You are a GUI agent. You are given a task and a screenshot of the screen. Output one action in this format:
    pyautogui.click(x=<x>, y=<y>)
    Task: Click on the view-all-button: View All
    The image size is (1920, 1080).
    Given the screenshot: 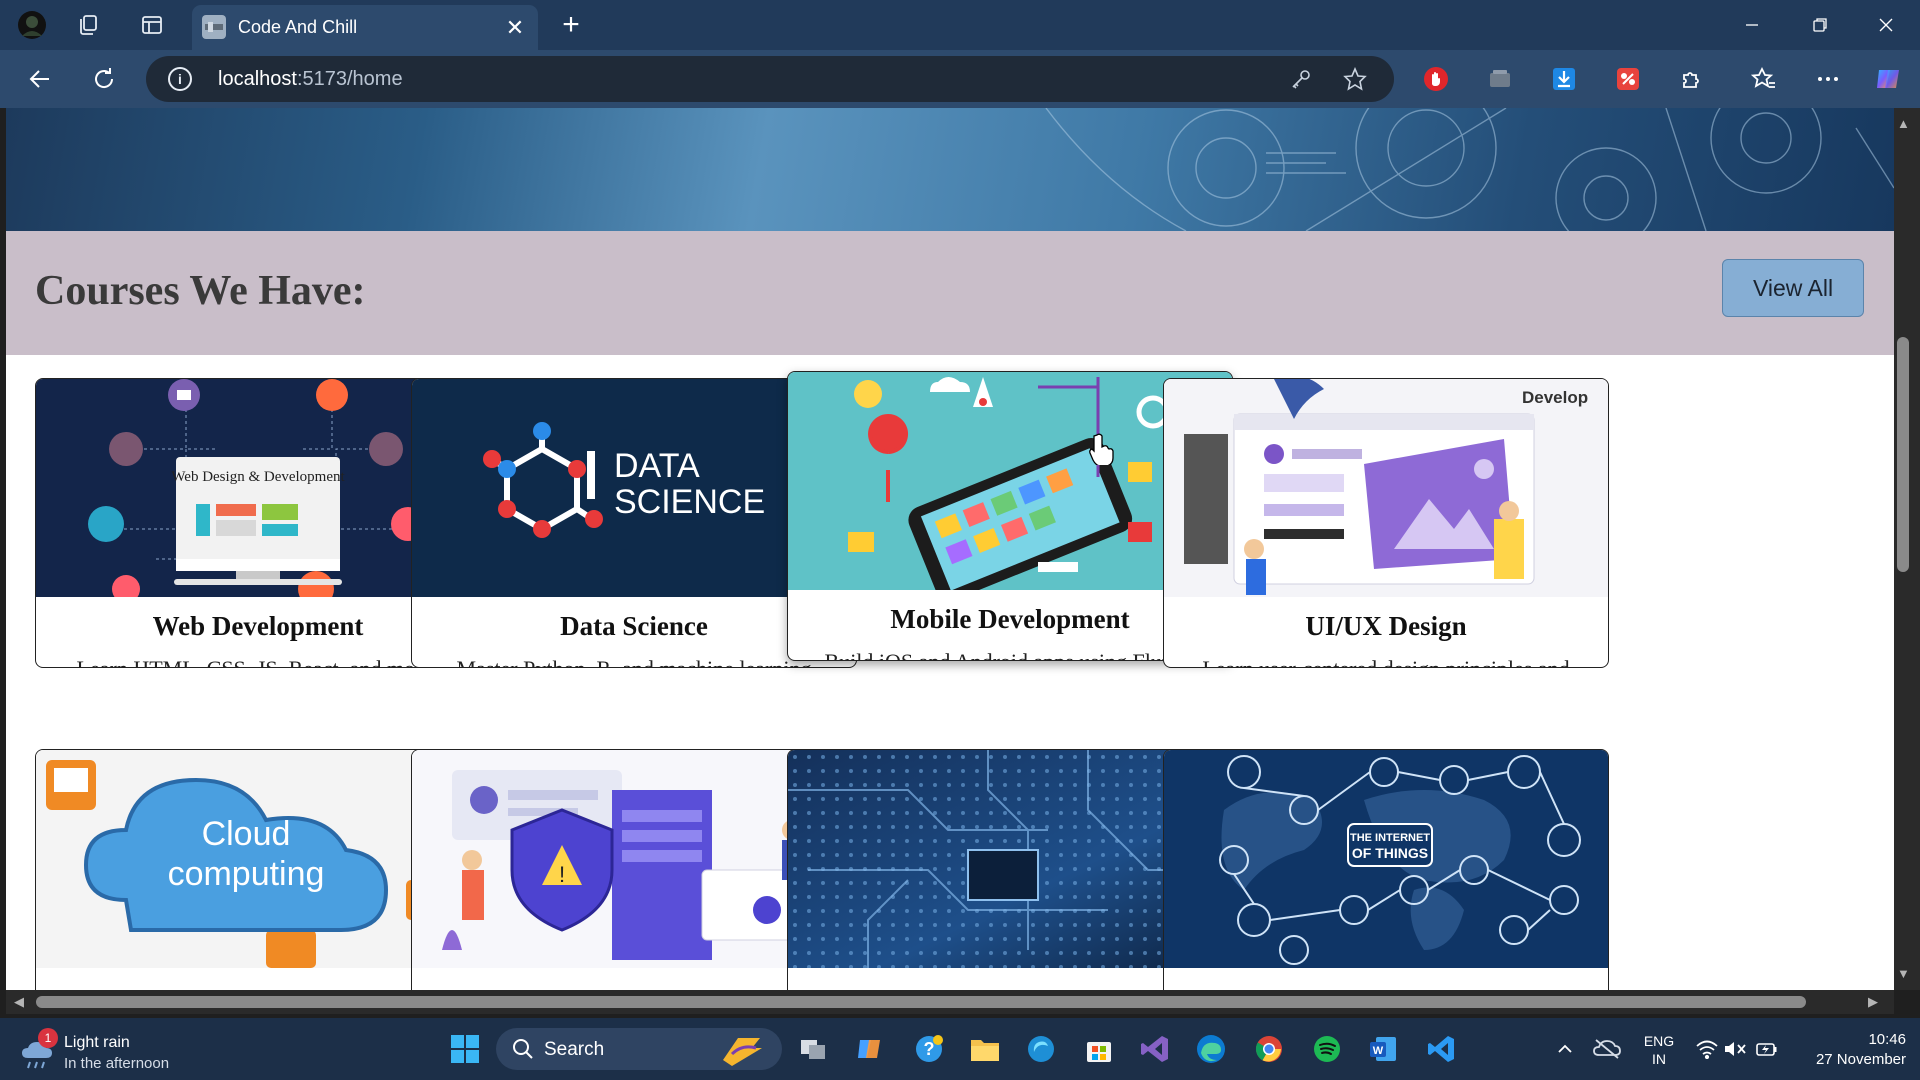 What is the action you would take?
    pyautogui.click(x=1793, y=288)
    